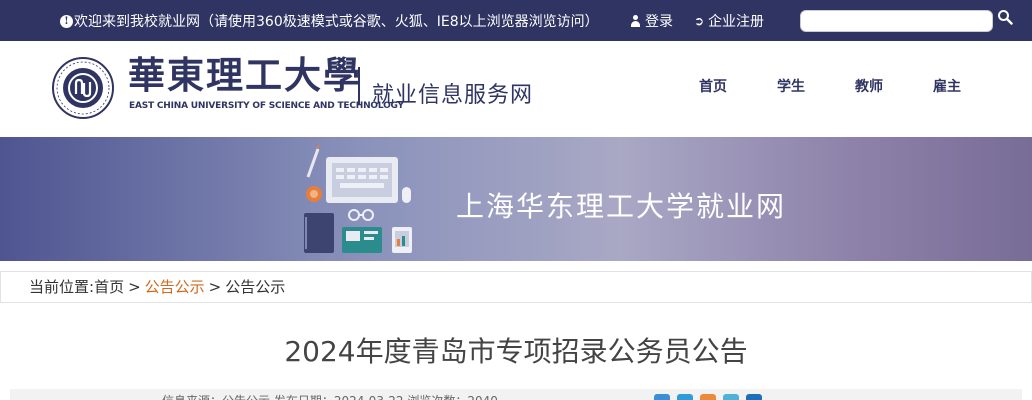 The width and height of the screenshot is (1032, 400). Describe the element at coordinates (754, 397) in the screenshot. I see `share-douban-icon` at that location.